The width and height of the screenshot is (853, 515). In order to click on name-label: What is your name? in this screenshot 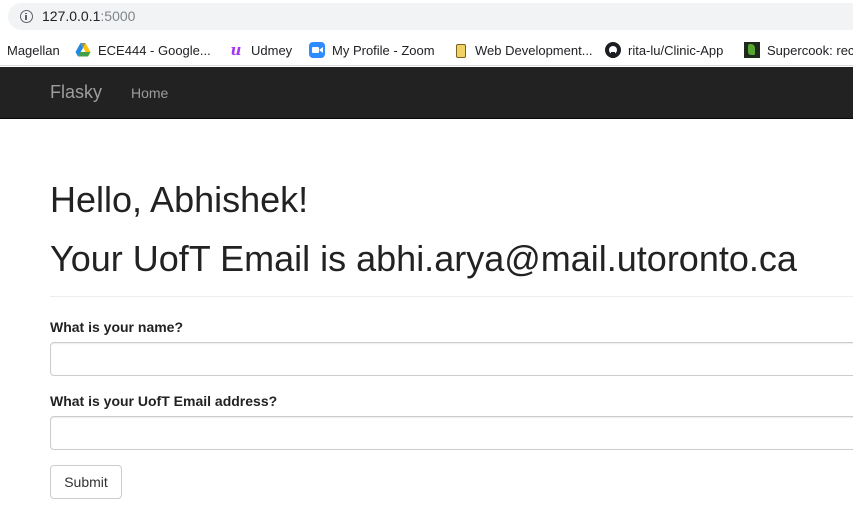, I will do `click(117, 327)`.